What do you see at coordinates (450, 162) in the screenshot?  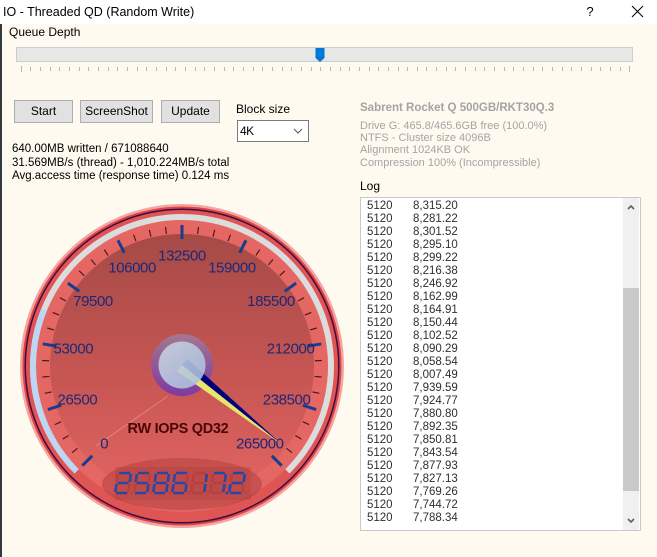 I see `compression-text: Compression 100% (Incompressible)` at bounding box center [450, 162].